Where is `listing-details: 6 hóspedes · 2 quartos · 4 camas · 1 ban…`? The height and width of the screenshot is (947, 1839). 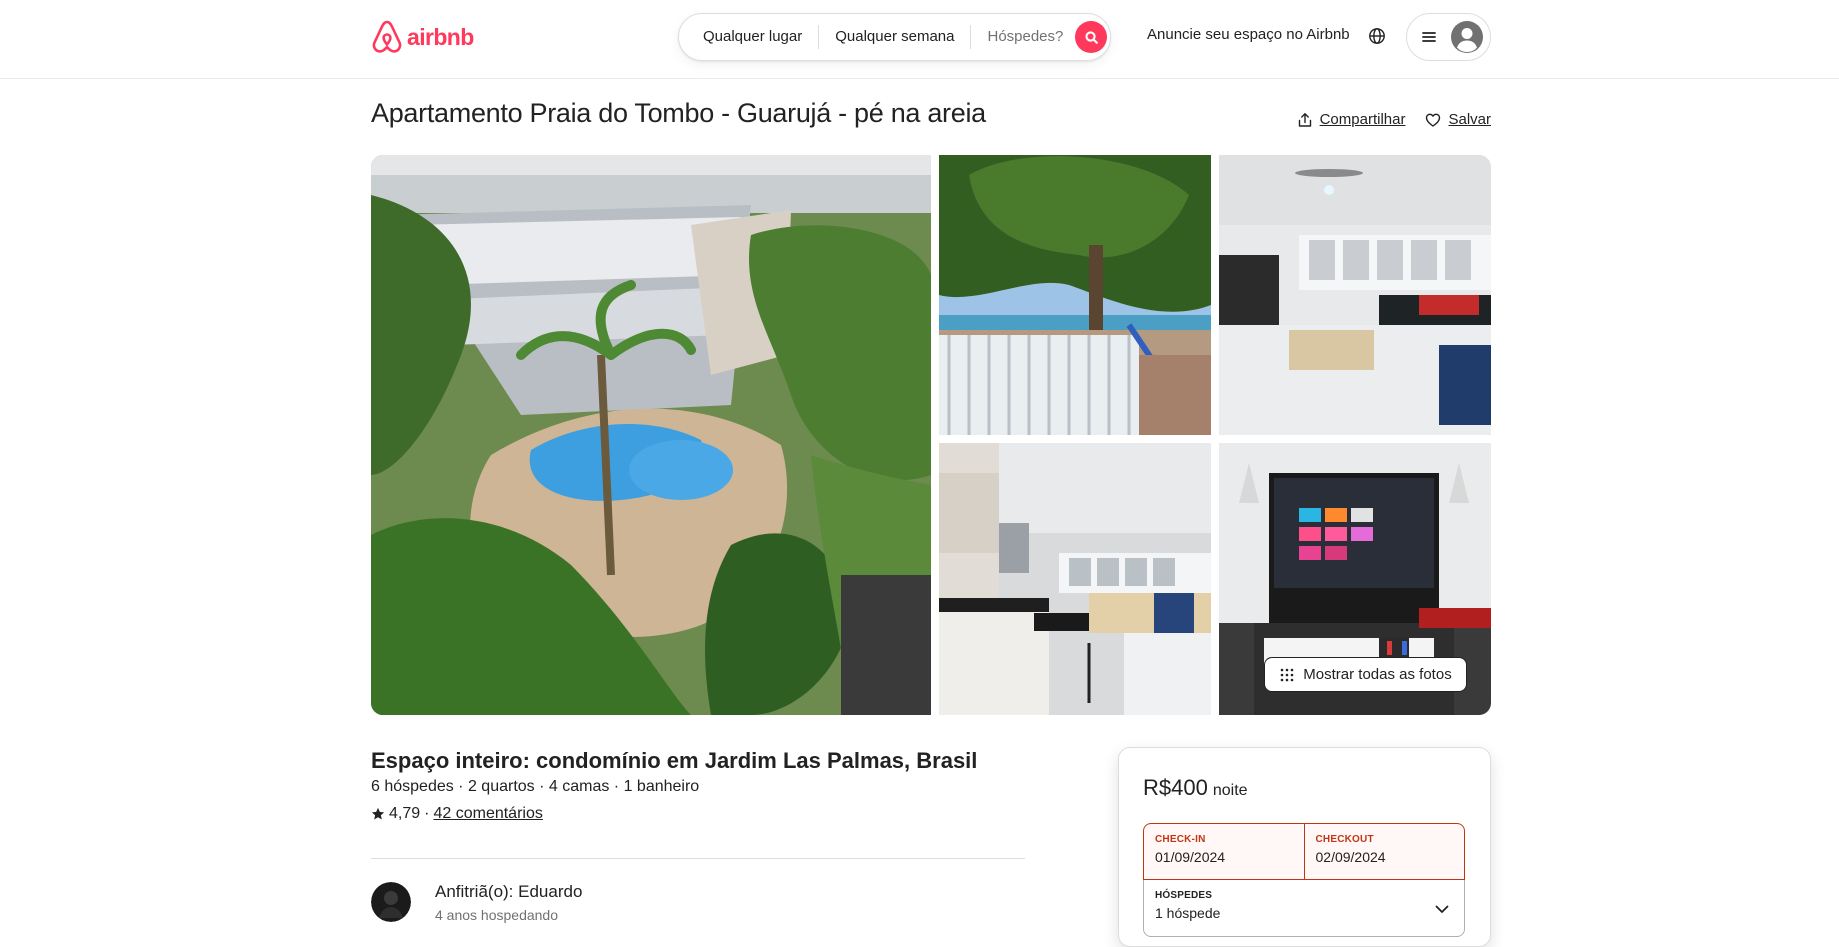
listing-details: 6 hóspedes · 2 quartos · 4 camas · 1 ban… is located at coordinates (535, 786).